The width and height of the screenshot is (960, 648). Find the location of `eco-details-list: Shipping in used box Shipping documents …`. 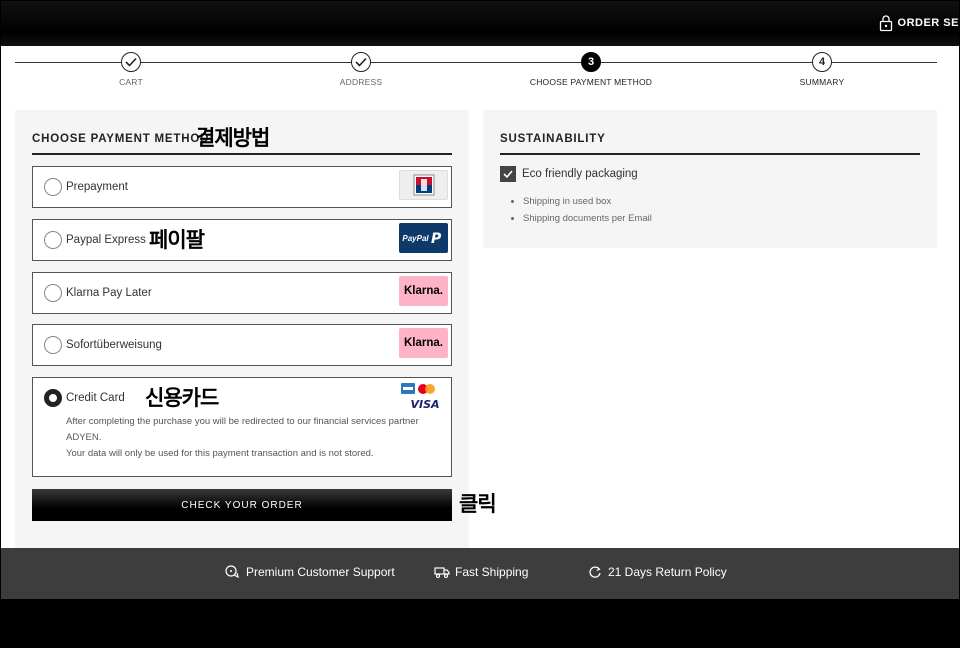

eco-details-list: Shipping in used box Shipping documents … is located at coordinates (587, 213).